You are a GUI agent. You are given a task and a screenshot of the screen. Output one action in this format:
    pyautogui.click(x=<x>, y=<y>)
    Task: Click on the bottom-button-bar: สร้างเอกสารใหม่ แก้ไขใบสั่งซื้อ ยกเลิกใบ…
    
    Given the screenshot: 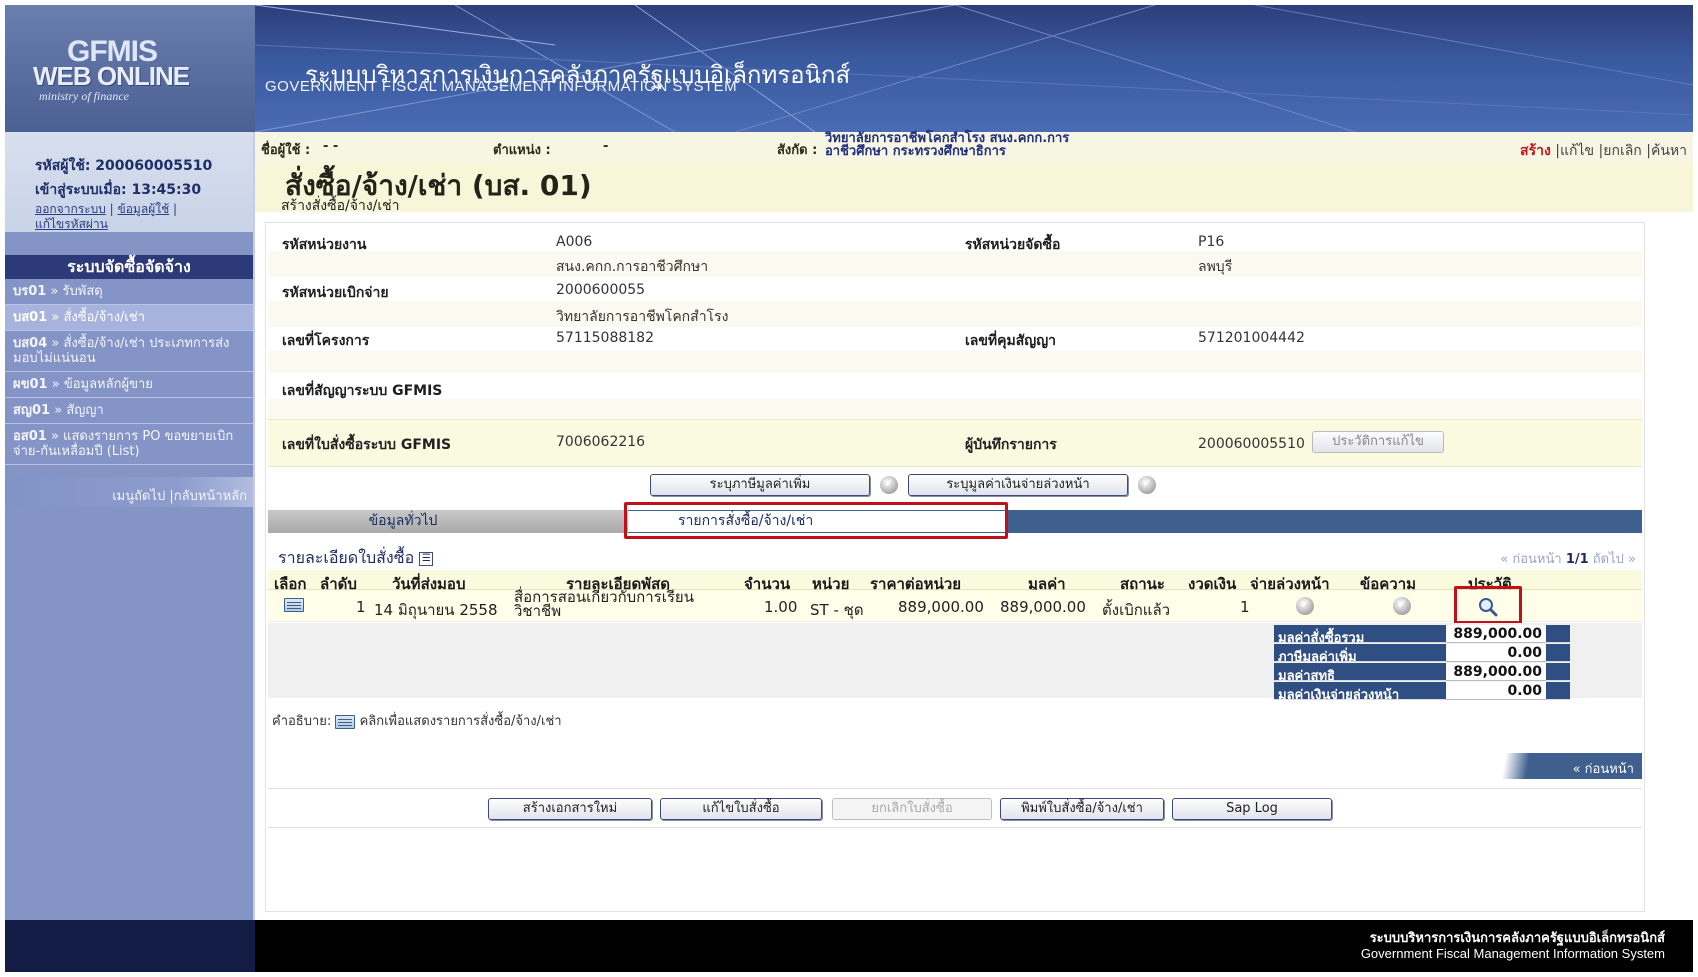 What is the action you would take?
    pyautogui.click(x=955, y=808)
    